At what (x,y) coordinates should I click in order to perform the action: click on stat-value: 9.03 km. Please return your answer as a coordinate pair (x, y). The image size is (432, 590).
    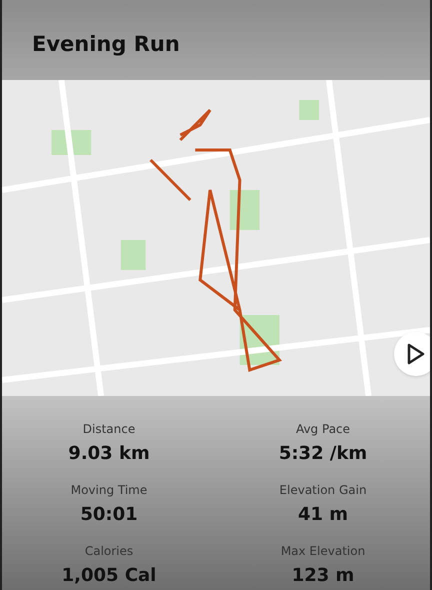
    Looking at the image, I should click on (109, 454).